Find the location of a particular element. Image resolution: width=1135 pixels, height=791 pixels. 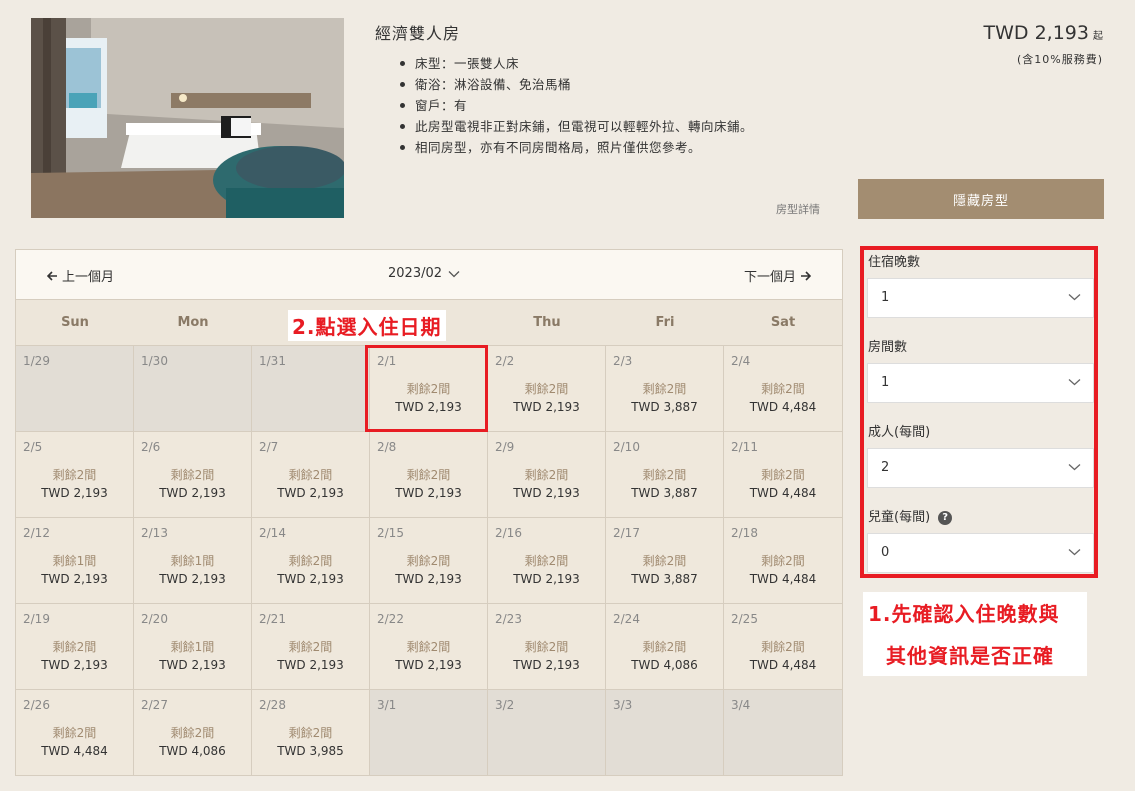

calendar-day: 2/15 剩餘2間 TWD 2,193 is located at coordinates (429, 561).